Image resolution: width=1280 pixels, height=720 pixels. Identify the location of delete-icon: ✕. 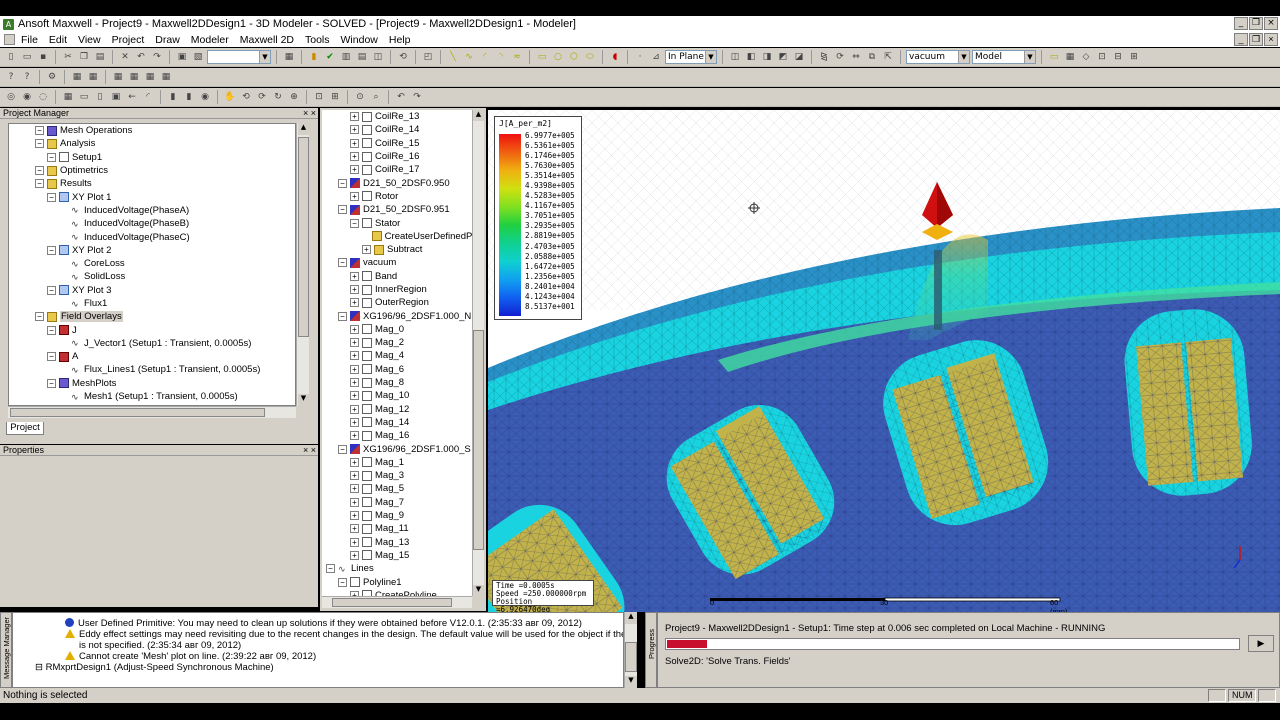
(125, 57).